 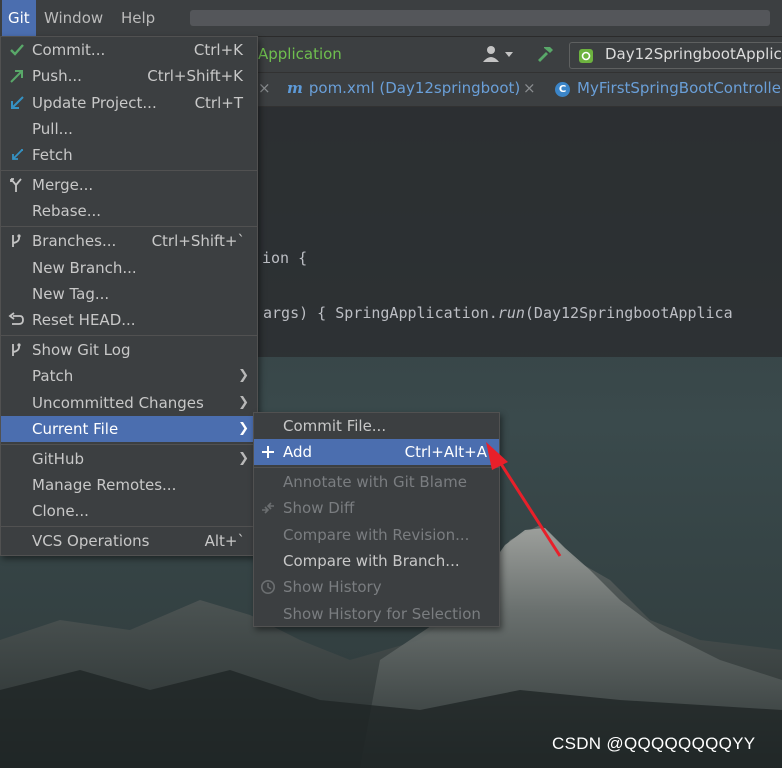 What do you see at coordinates (53, 376) in the screenshot?
I see `menu-item-label: Patch` at bounding box center [53, 376].